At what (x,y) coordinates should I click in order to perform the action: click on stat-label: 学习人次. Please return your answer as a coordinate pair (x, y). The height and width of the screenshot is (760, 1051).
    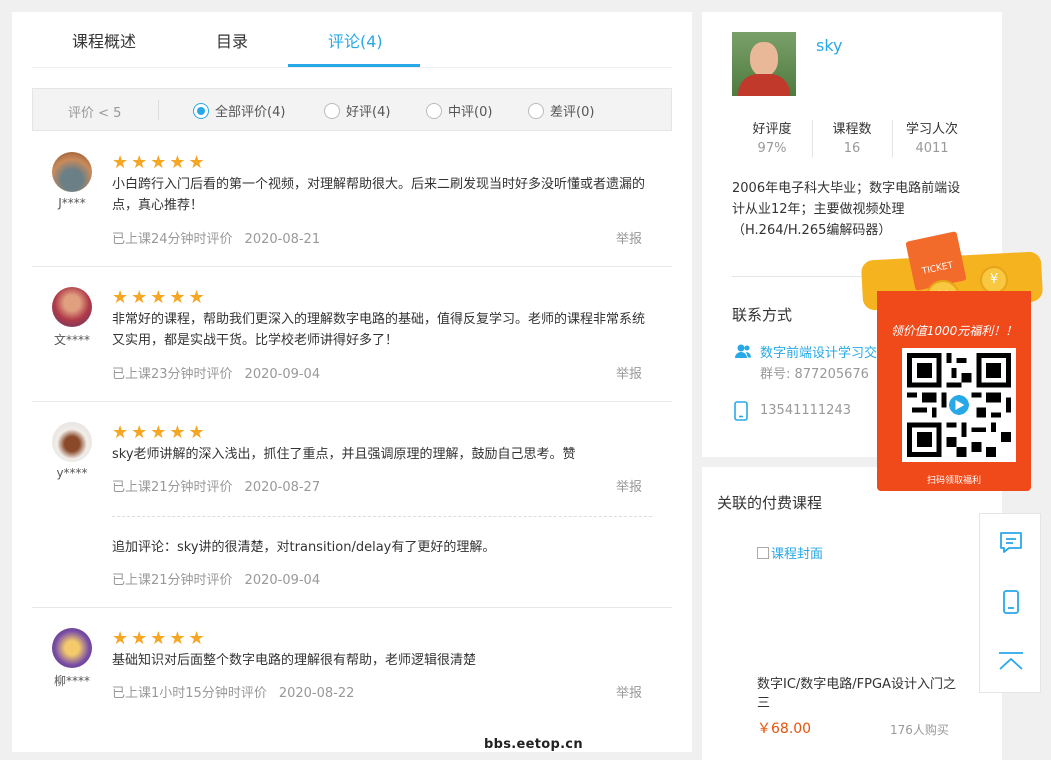
    Looking at the image, I should click on (931, 129).